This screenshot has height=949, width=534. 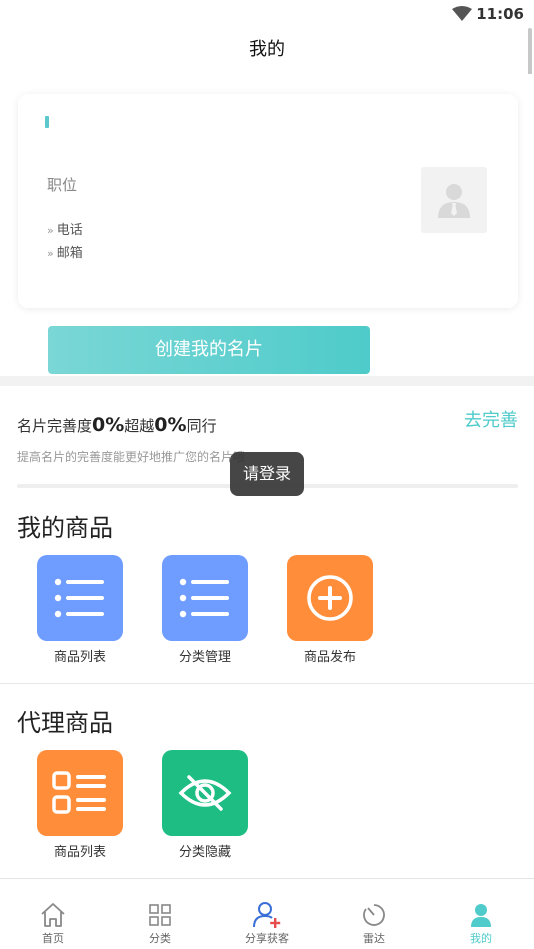 I want to click on my-products-title: 我的商品, so click(x=65, y=528).